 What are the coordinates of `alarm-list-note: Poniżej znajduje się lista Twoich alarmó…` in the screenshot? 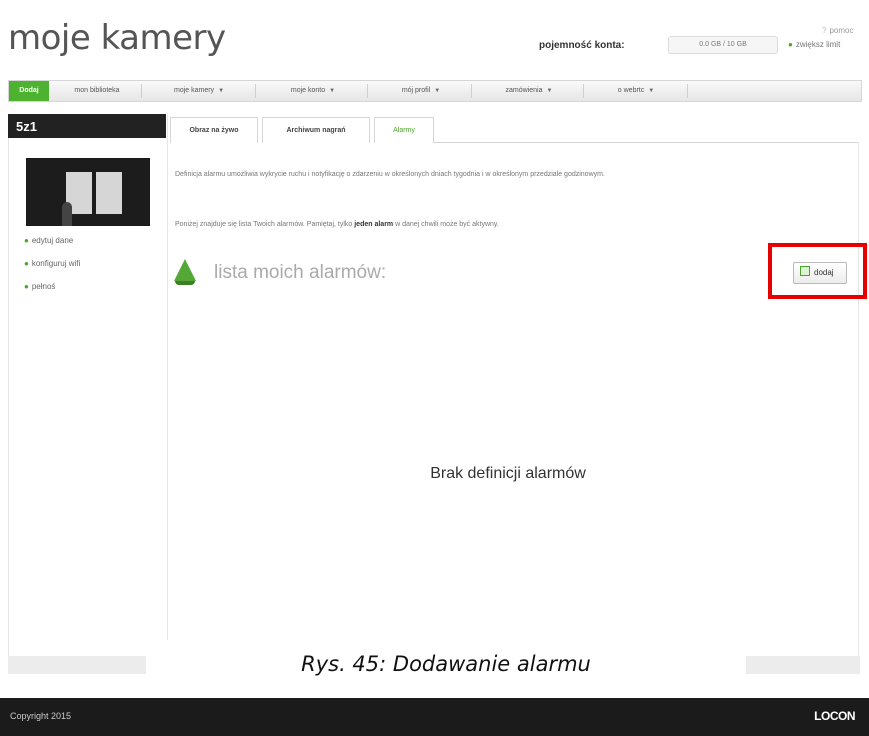 It's located at (337, 224).